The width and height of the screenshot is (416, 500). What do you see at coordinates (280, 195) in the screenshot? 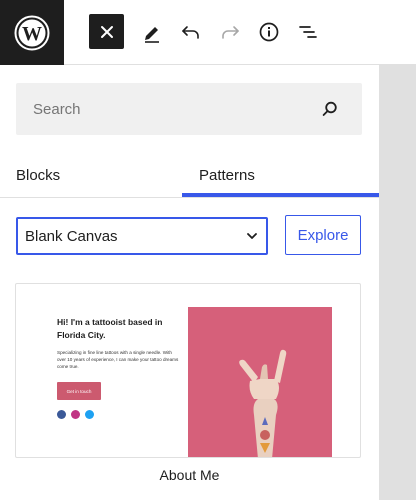
I see `active-tab-indicator` at bounding box center [280, 195].